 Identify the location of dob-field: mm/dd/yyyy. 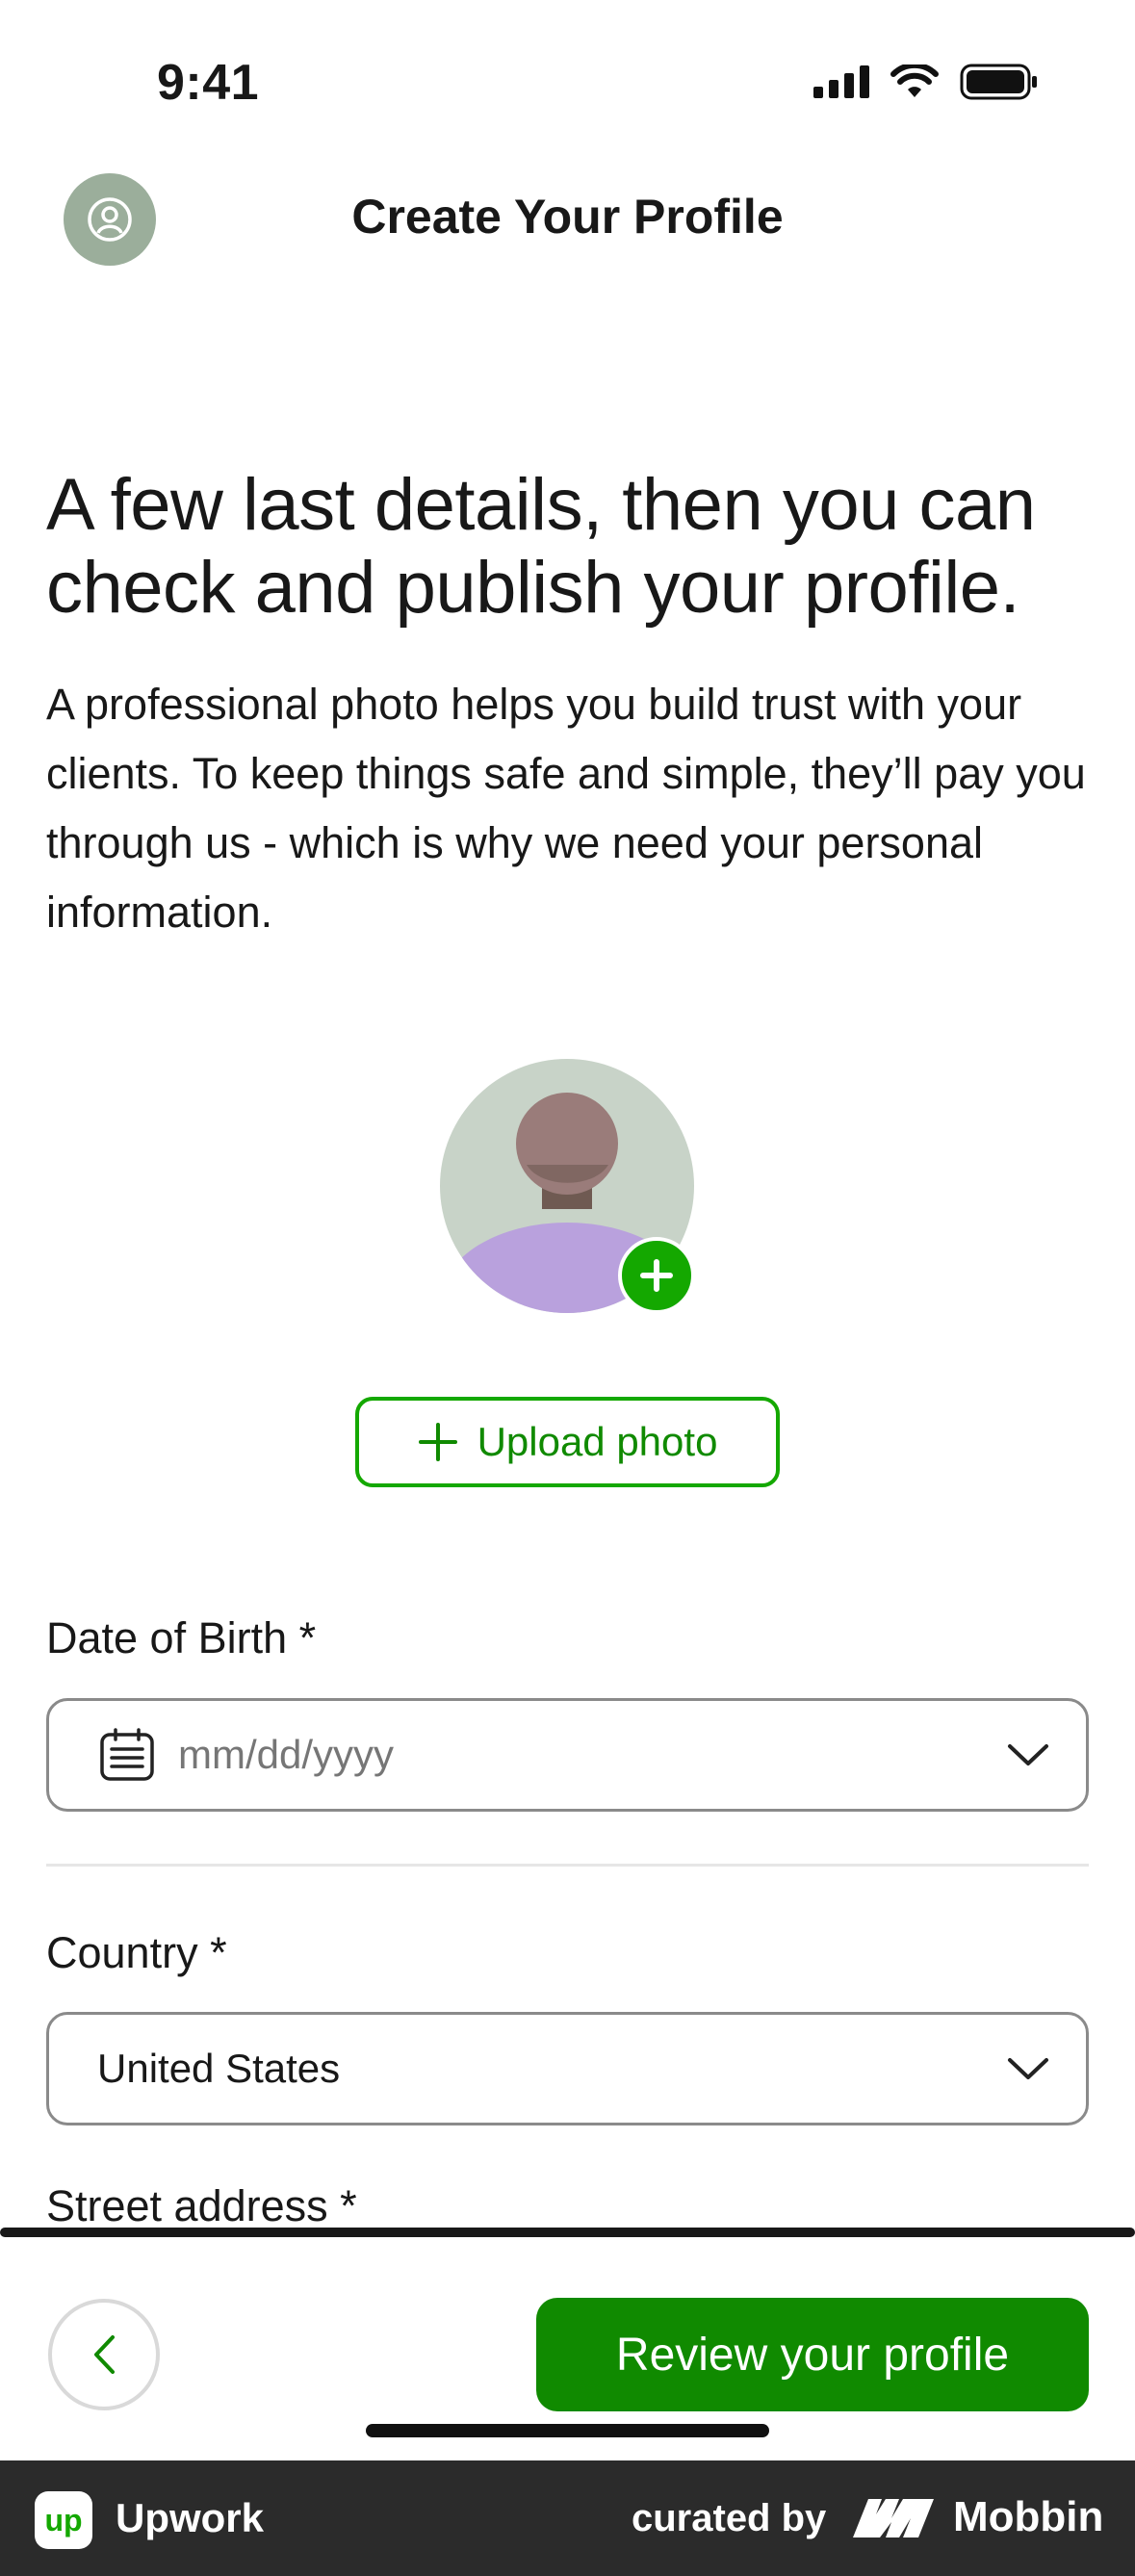
(567, 1755).